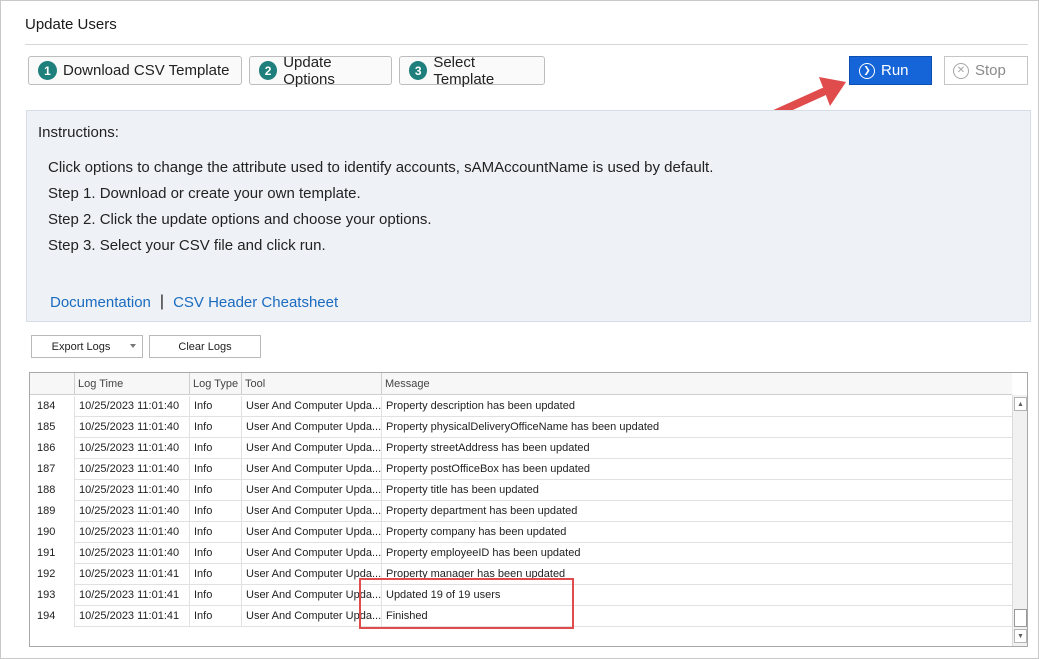 The height and width of the screenshot is (659, 1039). I want to click on chevron-down-icon, so click(133, 346).